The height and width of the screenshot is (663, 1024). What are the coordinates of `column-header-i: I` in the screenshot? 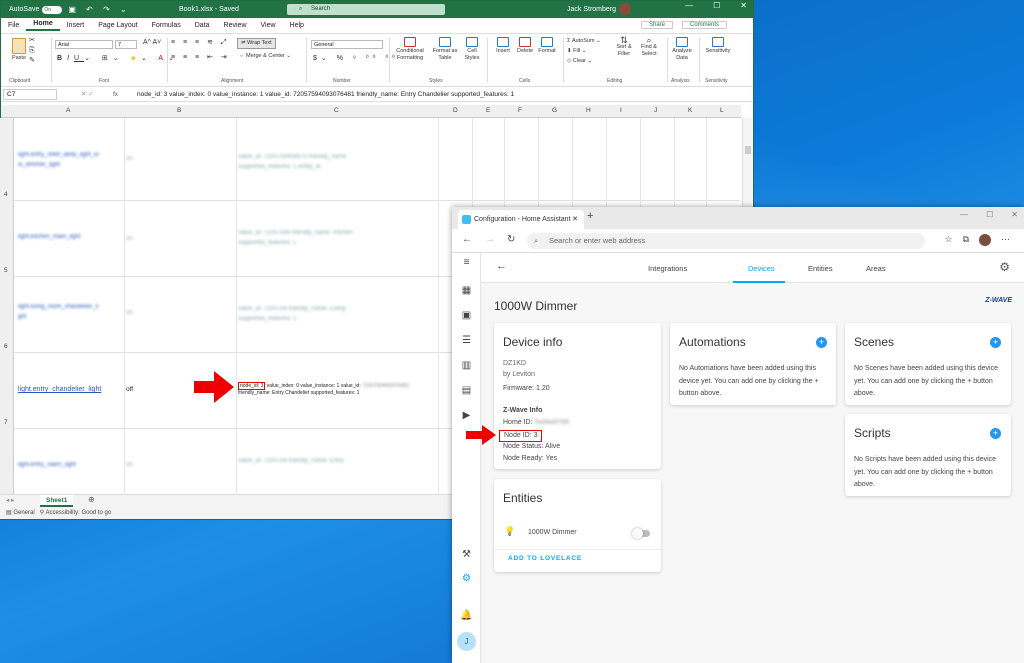 It's located at (621, 110).